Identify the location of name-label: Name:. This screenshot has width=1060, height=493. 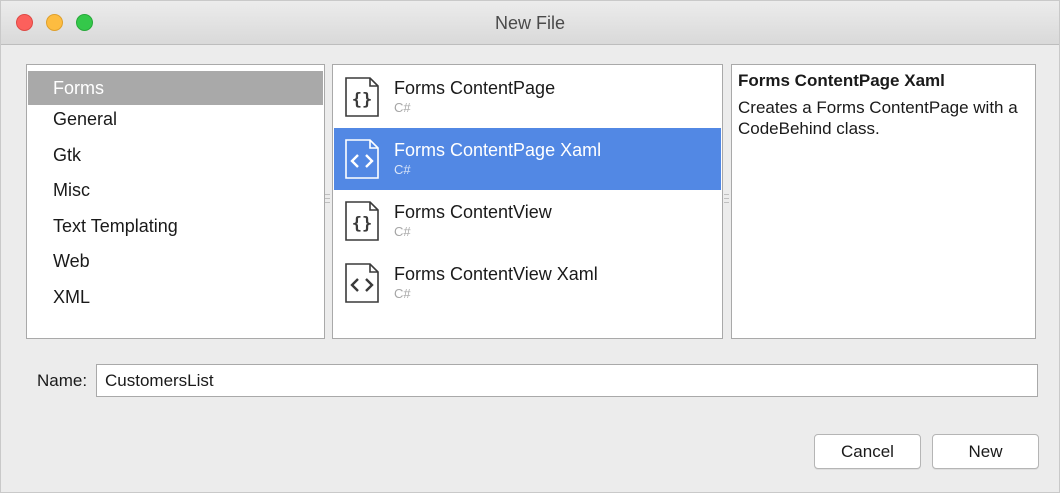
(62, 380).